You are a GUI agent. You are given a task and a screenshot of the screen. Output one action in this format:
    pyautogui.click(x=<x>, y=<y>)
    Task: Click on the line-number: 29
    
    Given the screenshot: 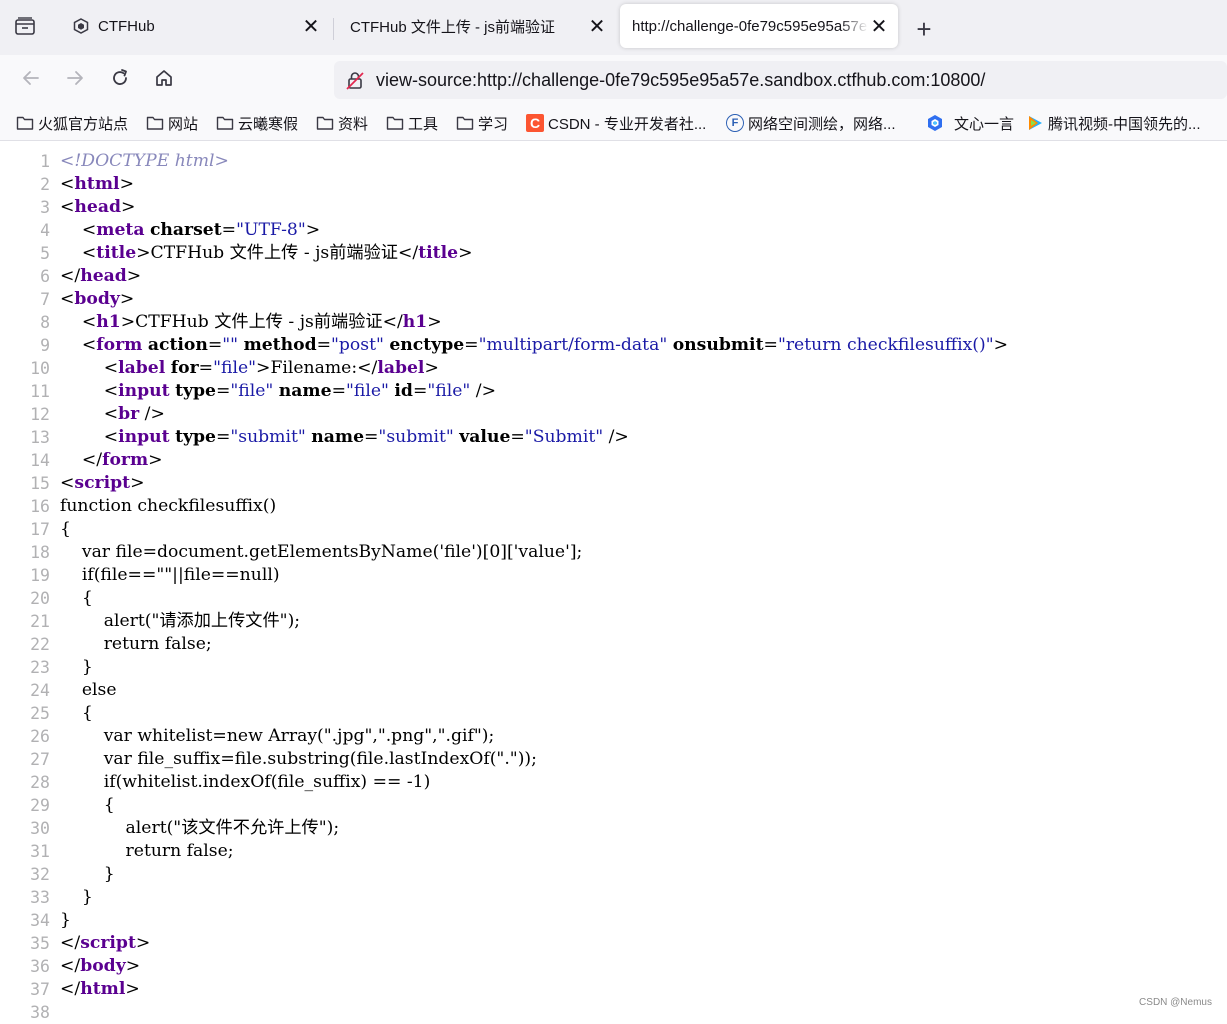 What is the action you would take?
    pyautogui.click(x=40, y=805)
    